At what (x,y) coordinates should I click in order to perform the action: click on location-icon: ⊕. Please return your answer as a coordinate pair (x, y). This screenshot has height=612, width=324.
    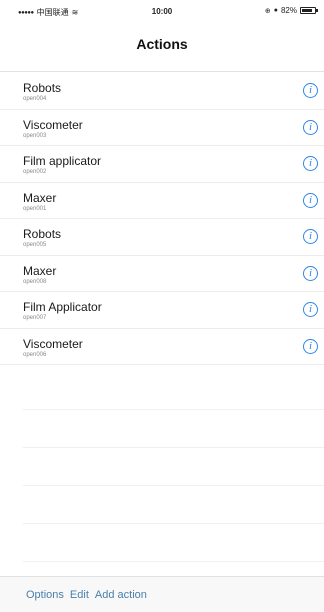
    Looking at the image, I should click on (267, 11).